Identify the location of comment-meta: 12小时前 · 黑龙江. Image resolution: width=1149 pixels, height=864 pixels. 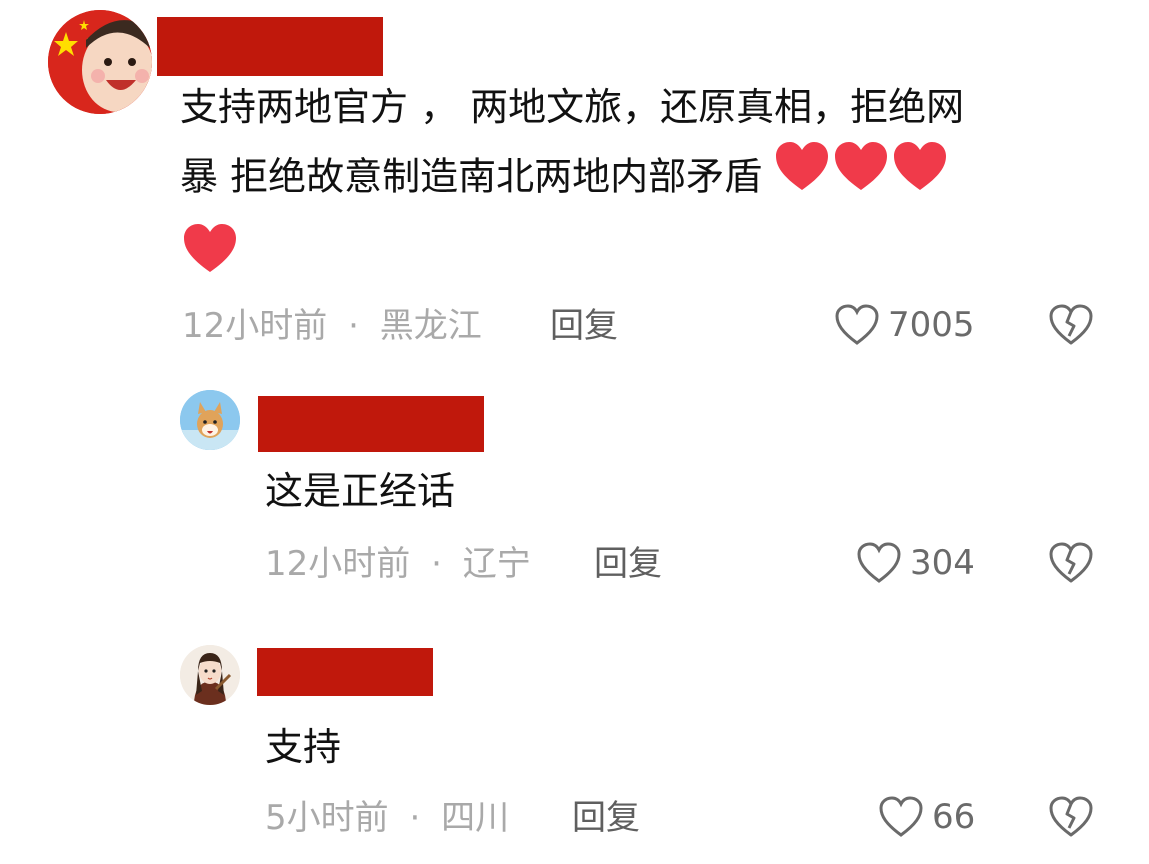
(332, 326).